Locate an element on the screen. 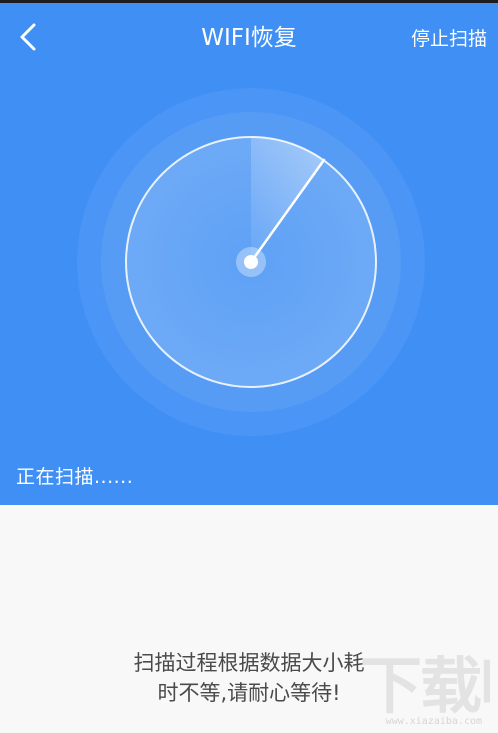  app-header: WIFI恢复 停止扫描 is located at coordinates (249, 39).